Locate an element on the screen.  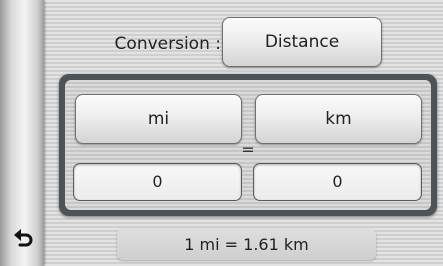
back-button is located at coordinates (23, 236).